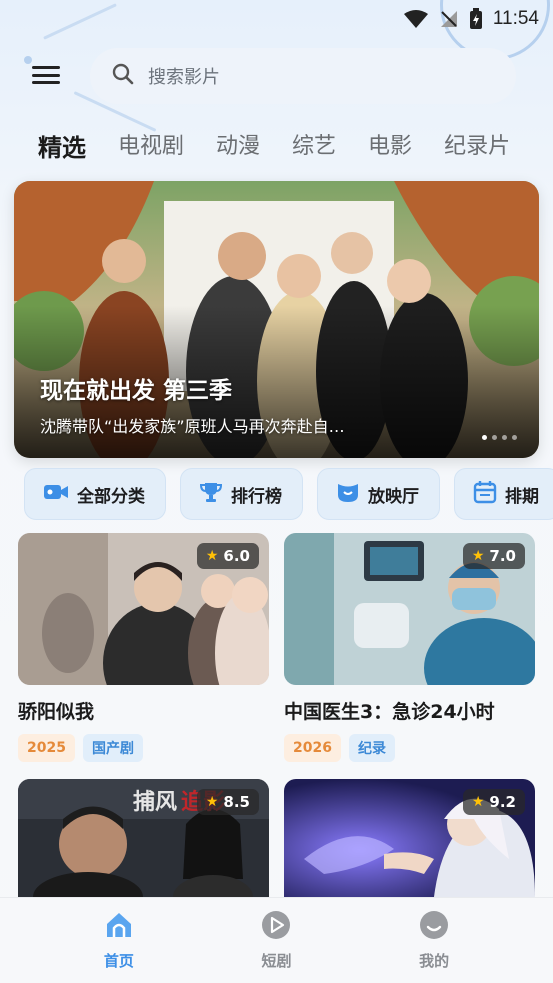 The height and width of the screenshot is (983, 553). Describe the element at coordinates (46, 748) in the screenshot. I see `year-tag: 2025` at that location.